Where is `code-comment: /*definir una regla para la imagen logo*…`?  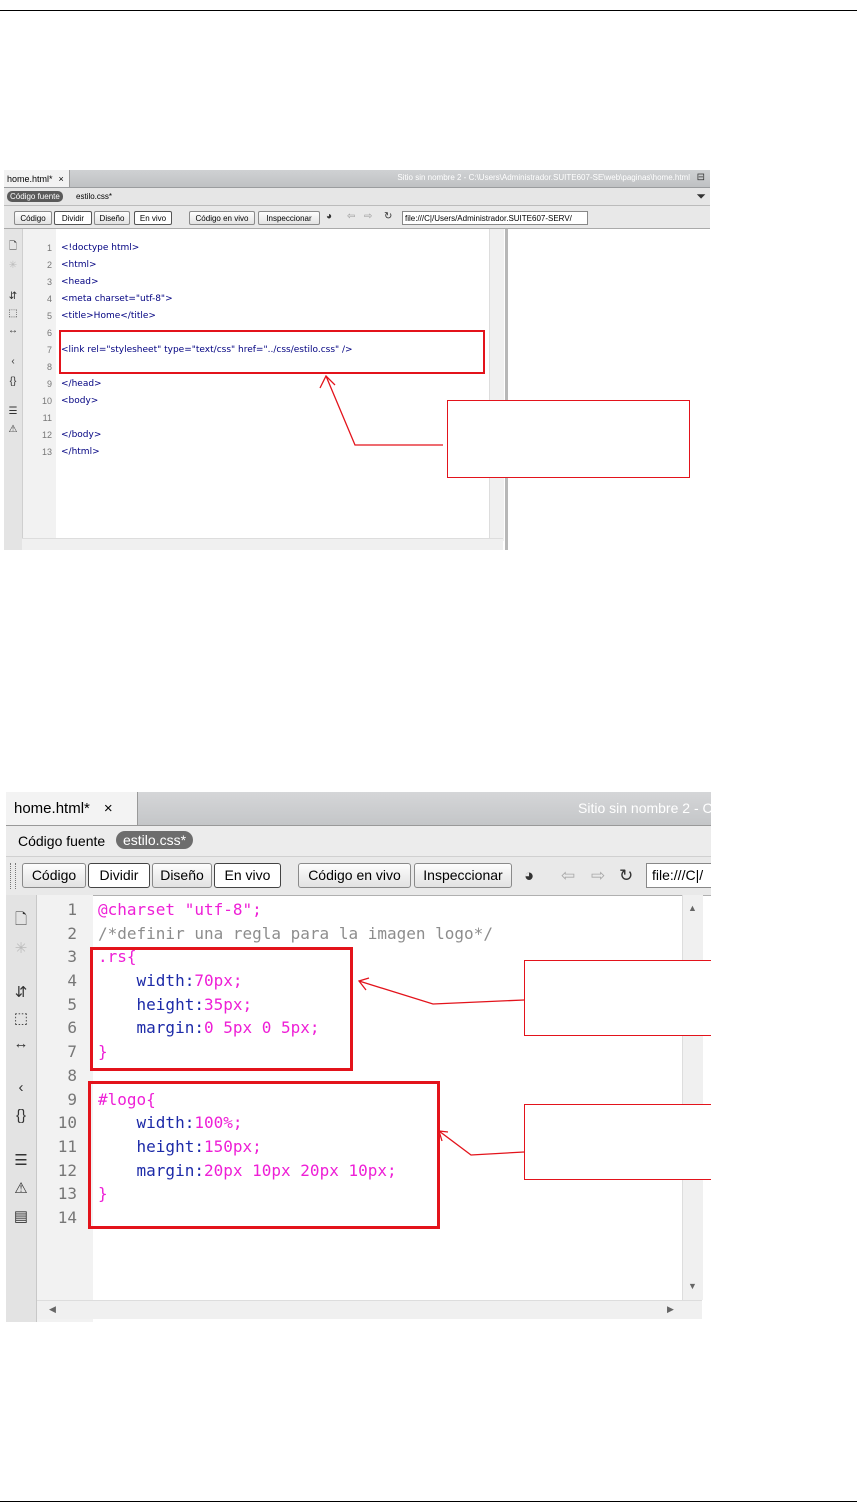 code-comment: /*definir una regla para la imagen logo*… is located at coordinates (295, 933).